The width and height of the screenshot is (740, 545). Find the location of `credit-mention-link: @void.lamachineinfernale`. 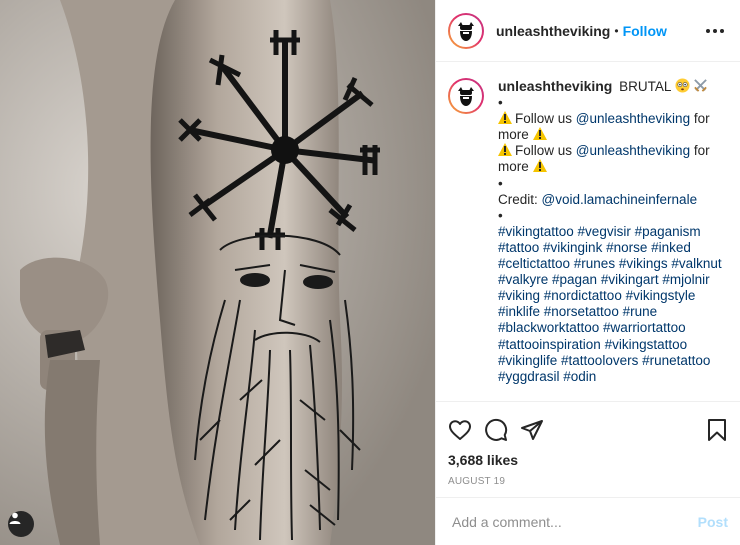

credit-mention-link: @void.lamachineinfernale is located at coordinates (620, 199).